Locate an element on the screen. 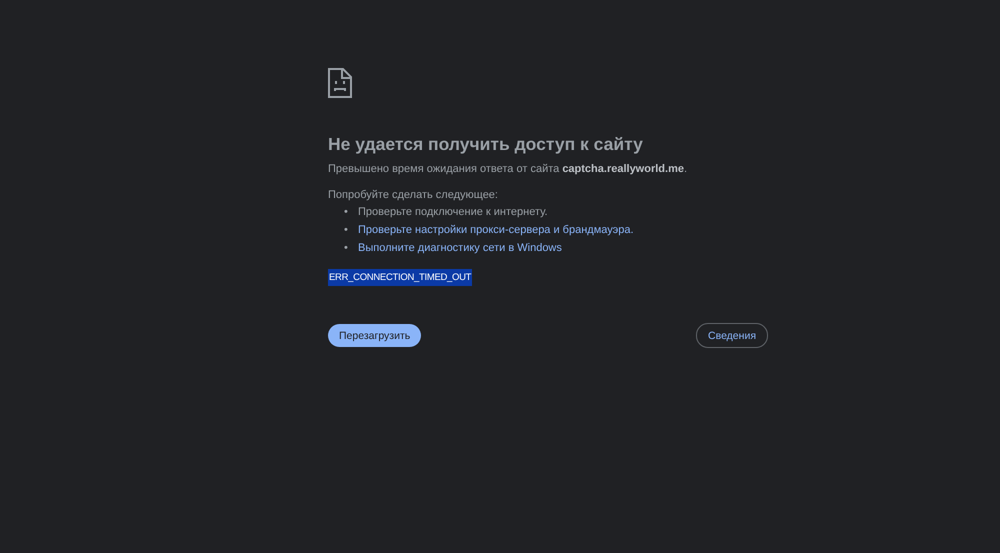 The width and height of the screenshot is (1000, 553). suggestions-intro: Попробуйте сделать следующее: is located at coordinates (413, 195).